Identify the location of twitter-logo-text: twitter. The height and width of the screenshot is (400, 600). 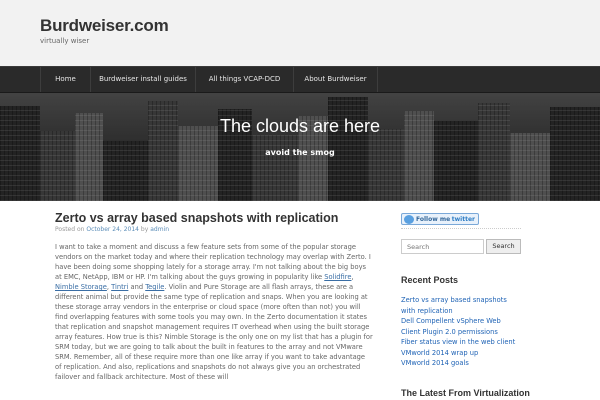
(463, 219).